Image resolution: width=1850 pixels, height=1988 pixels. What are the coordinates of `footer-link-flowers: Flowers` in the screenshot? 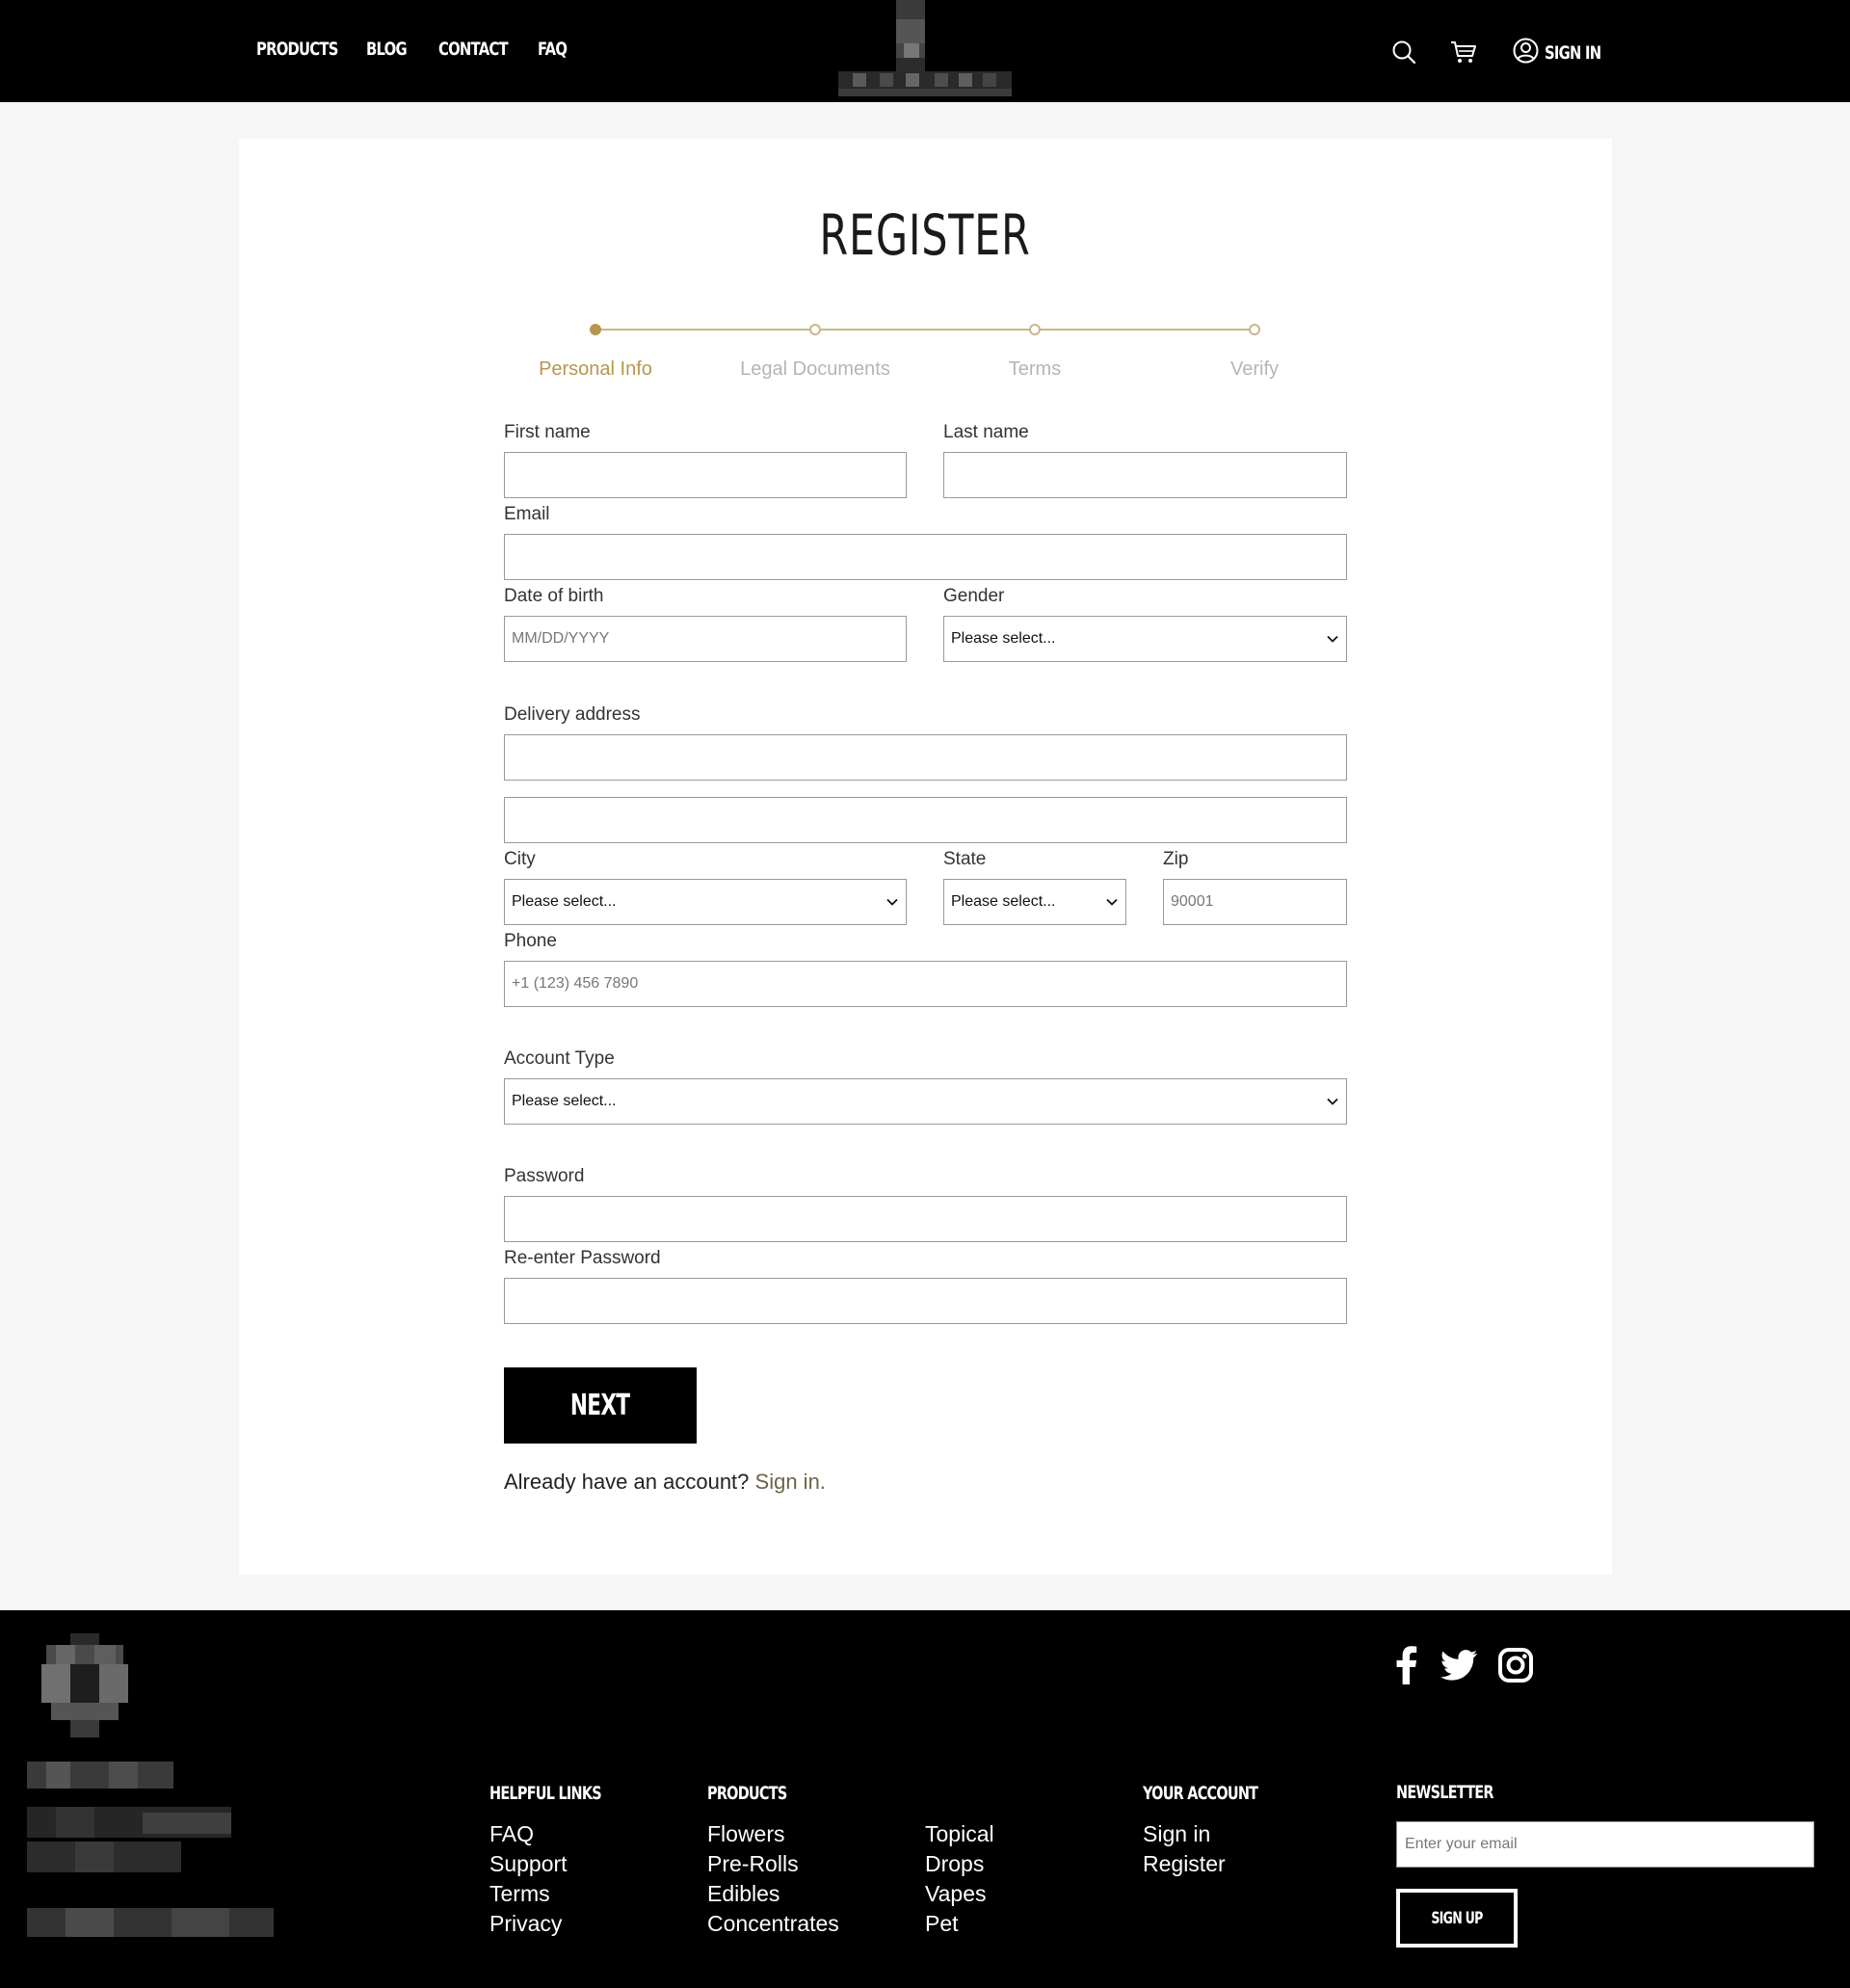 It's located at (746, 1834).